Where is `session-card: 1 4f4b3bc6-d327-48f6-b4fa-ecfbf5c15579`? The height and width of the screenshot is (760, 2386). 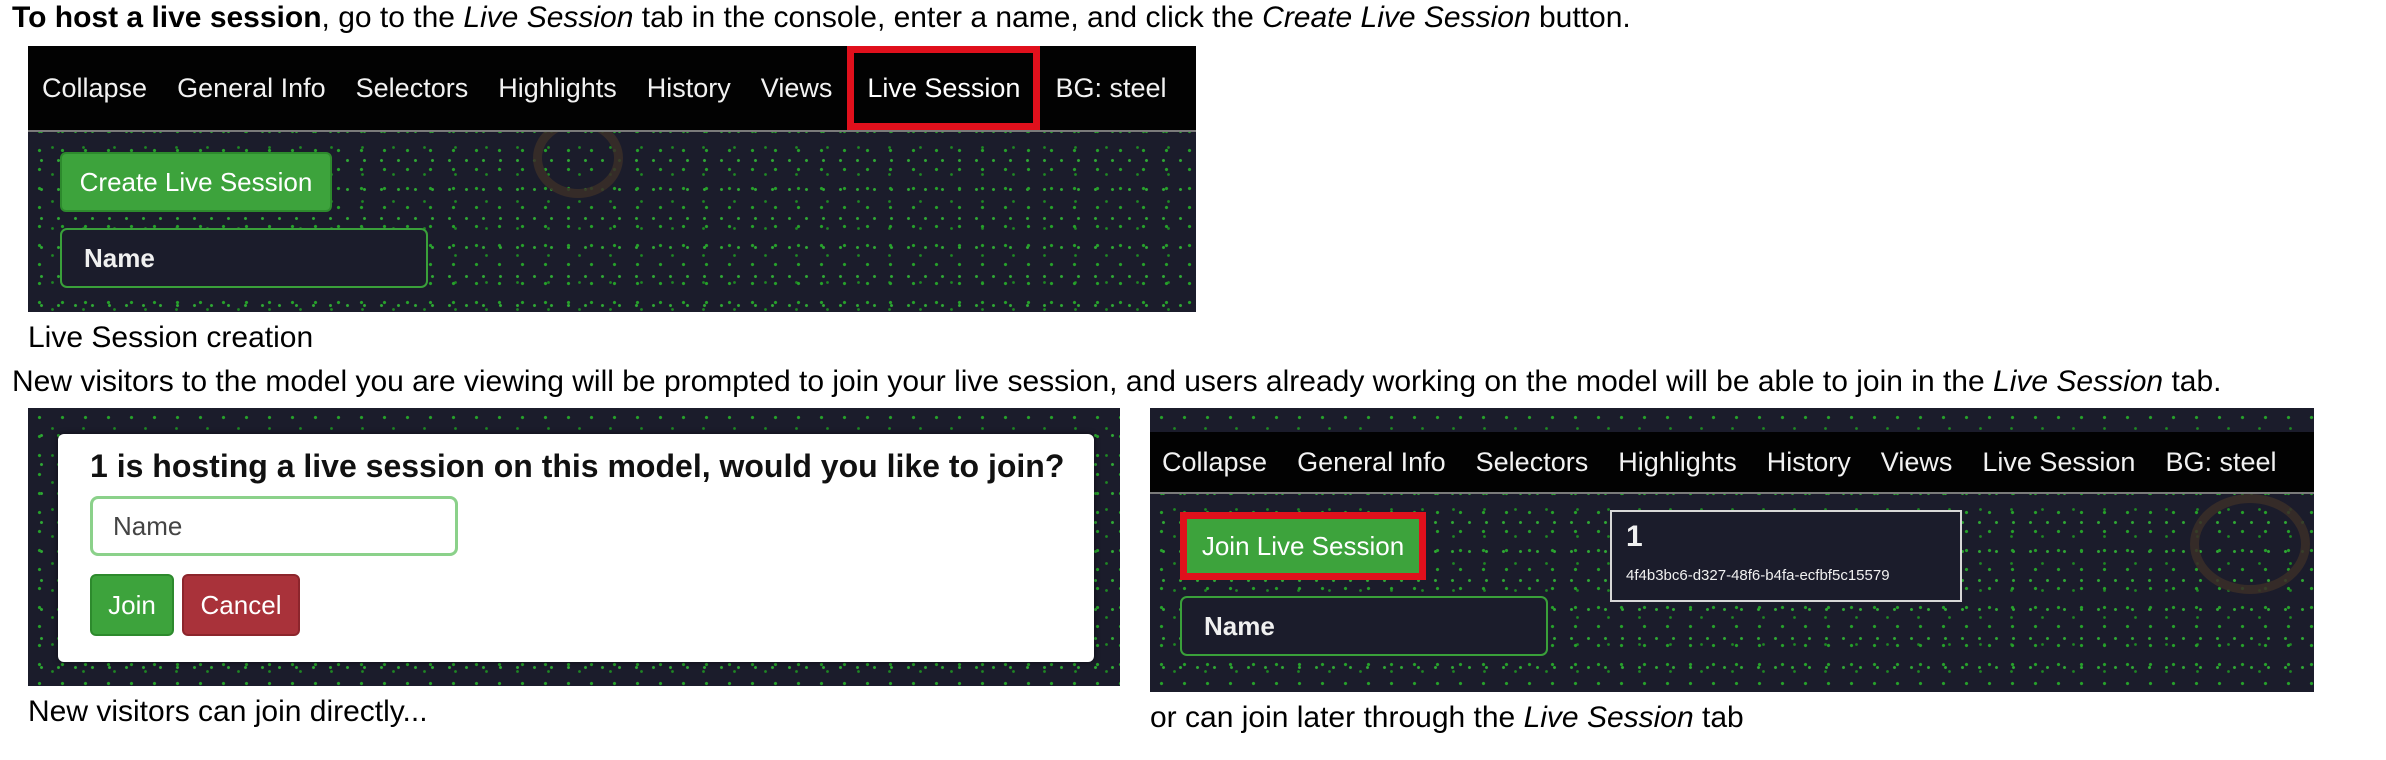
session-card: 1 4f4b3bc6-d327-48f6-b4fa-ecfbf5c15579 is located at coordinates (1786, 556).